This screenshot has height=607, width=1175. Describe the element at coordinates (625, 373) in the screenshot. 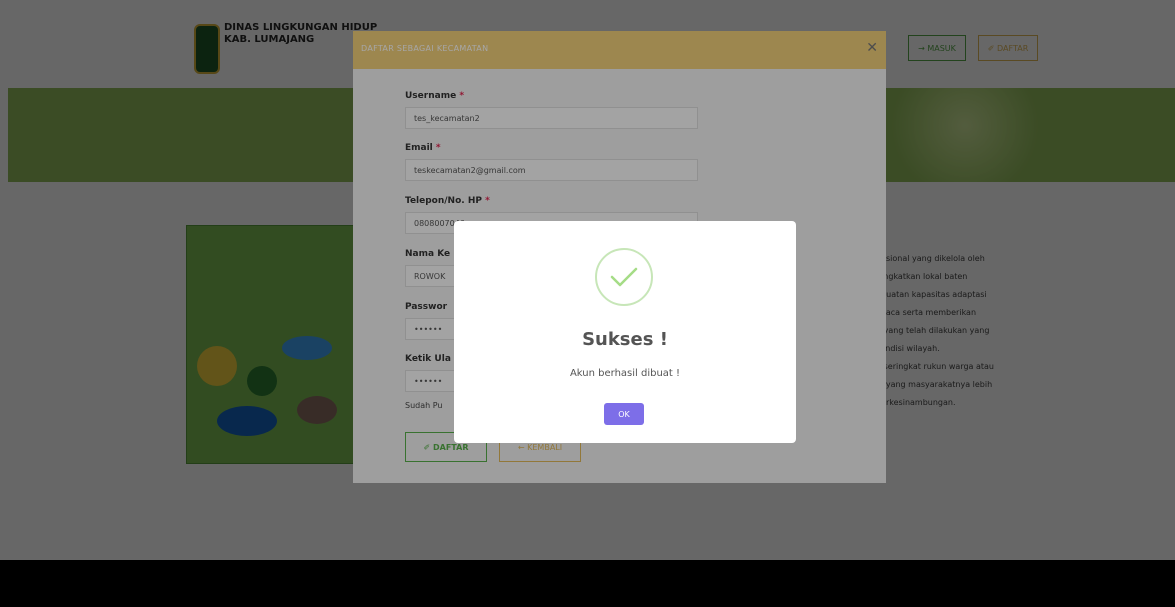

I see `alert-message: Akun berhasil dibuat !` at that location.